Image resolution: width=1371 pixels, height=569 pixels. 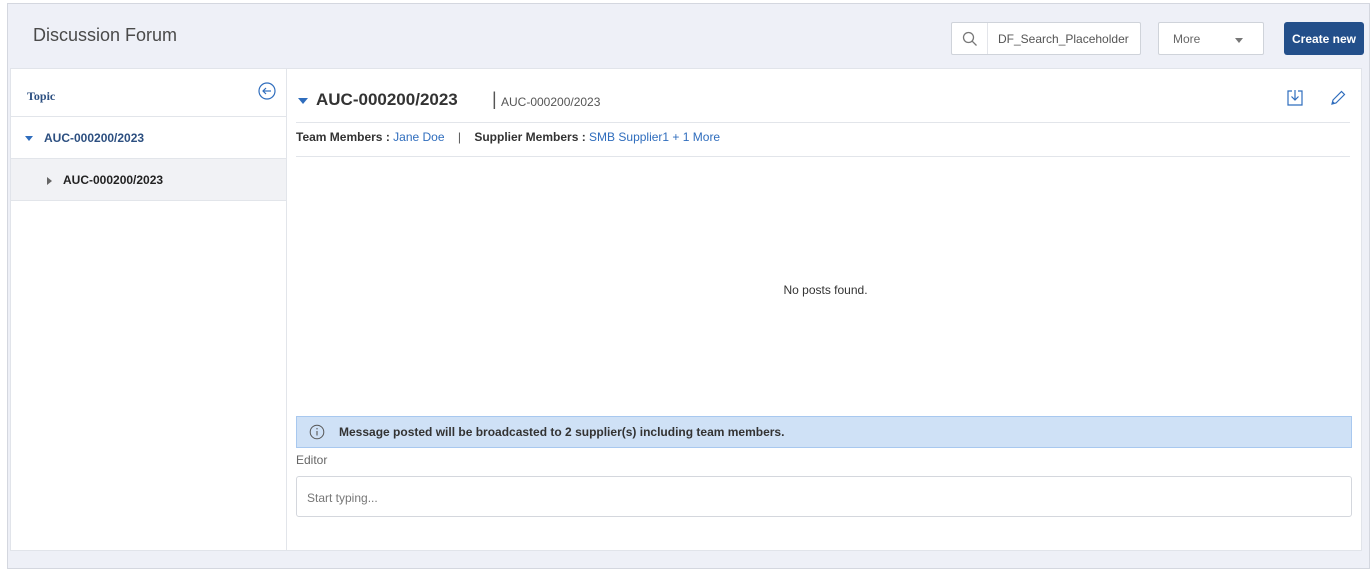 What do you see at coordinates (148, 93) in the screenshot?
I see `sidebar-header: Topic` at bounding box center [148, 93].